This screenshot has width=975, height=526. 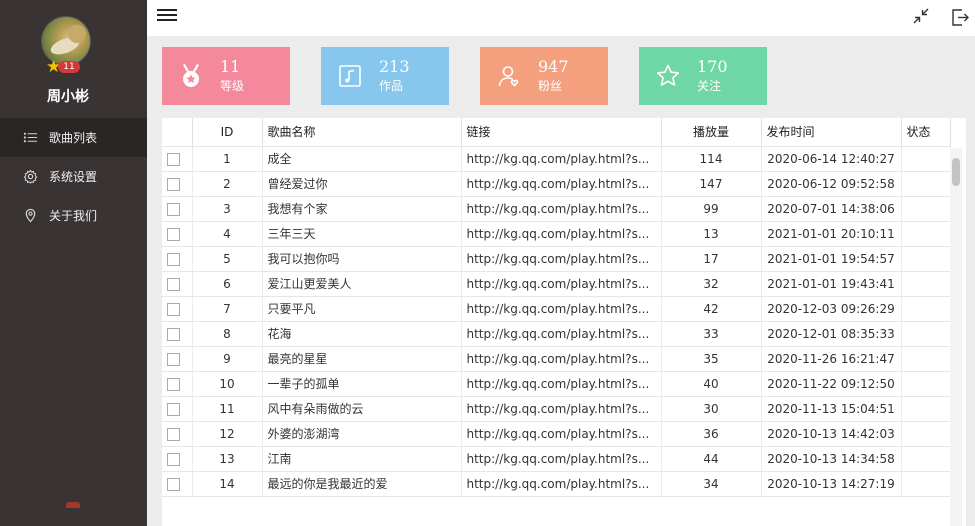 What do you see at coordinates (362, 459) in the screenshot?
I see `cell-song-name: 江南` at bounding box center [362, 459].